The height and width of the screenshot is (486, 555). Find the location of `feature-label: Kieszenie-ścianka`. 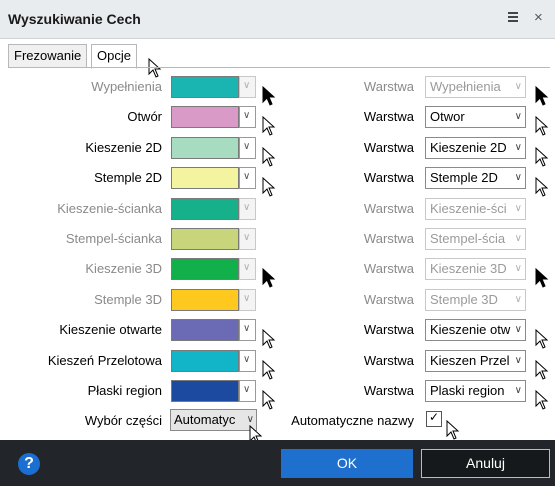

feature-label: Kieszenie-ścianka is located at coordinates (109, 208).